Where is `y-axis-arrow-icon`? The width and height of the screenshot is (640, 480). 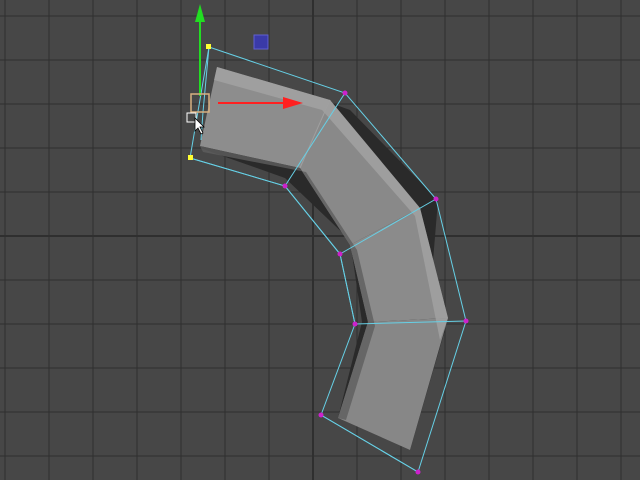
y-axis-arrow-icon is located at coordinates (200, 13).